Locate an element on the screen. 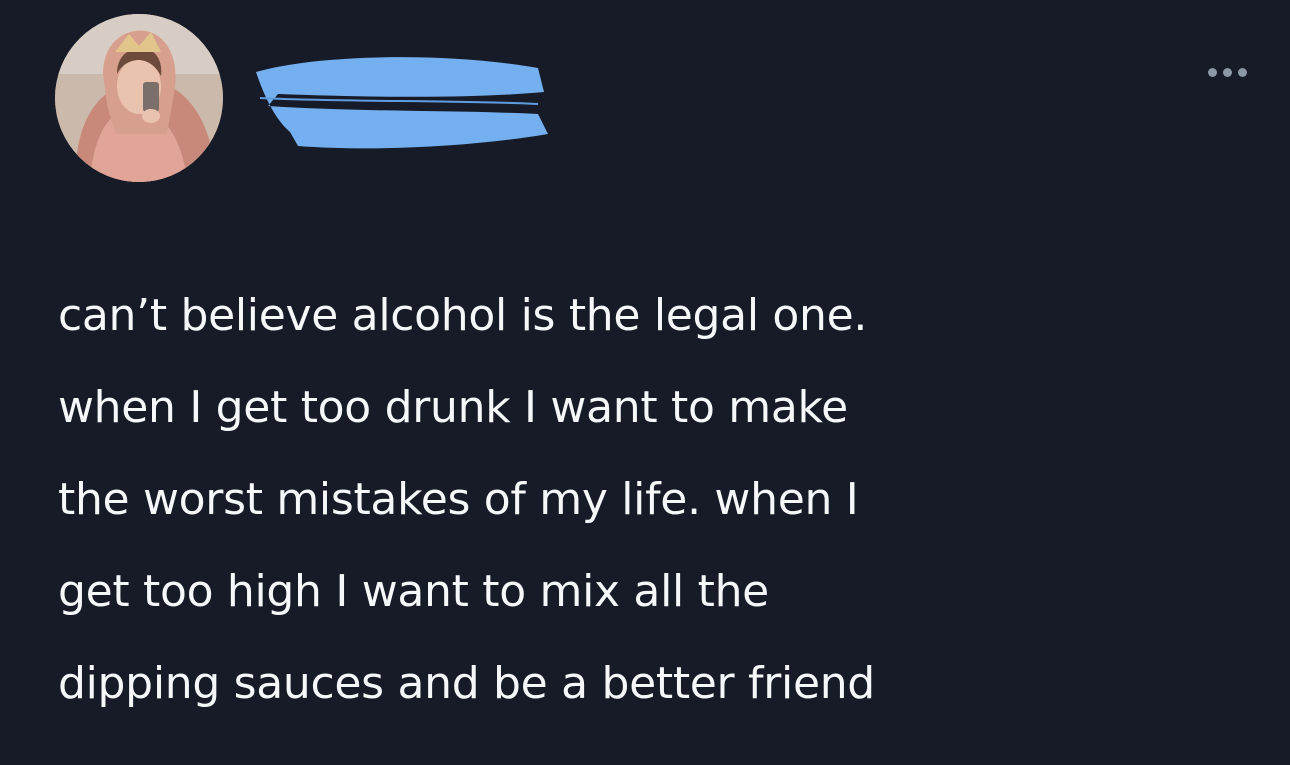 This screenshot has height=765, width=1290. tweet-text-line: the worst mistakes of my life. when I is located at coordinates (458, 499).